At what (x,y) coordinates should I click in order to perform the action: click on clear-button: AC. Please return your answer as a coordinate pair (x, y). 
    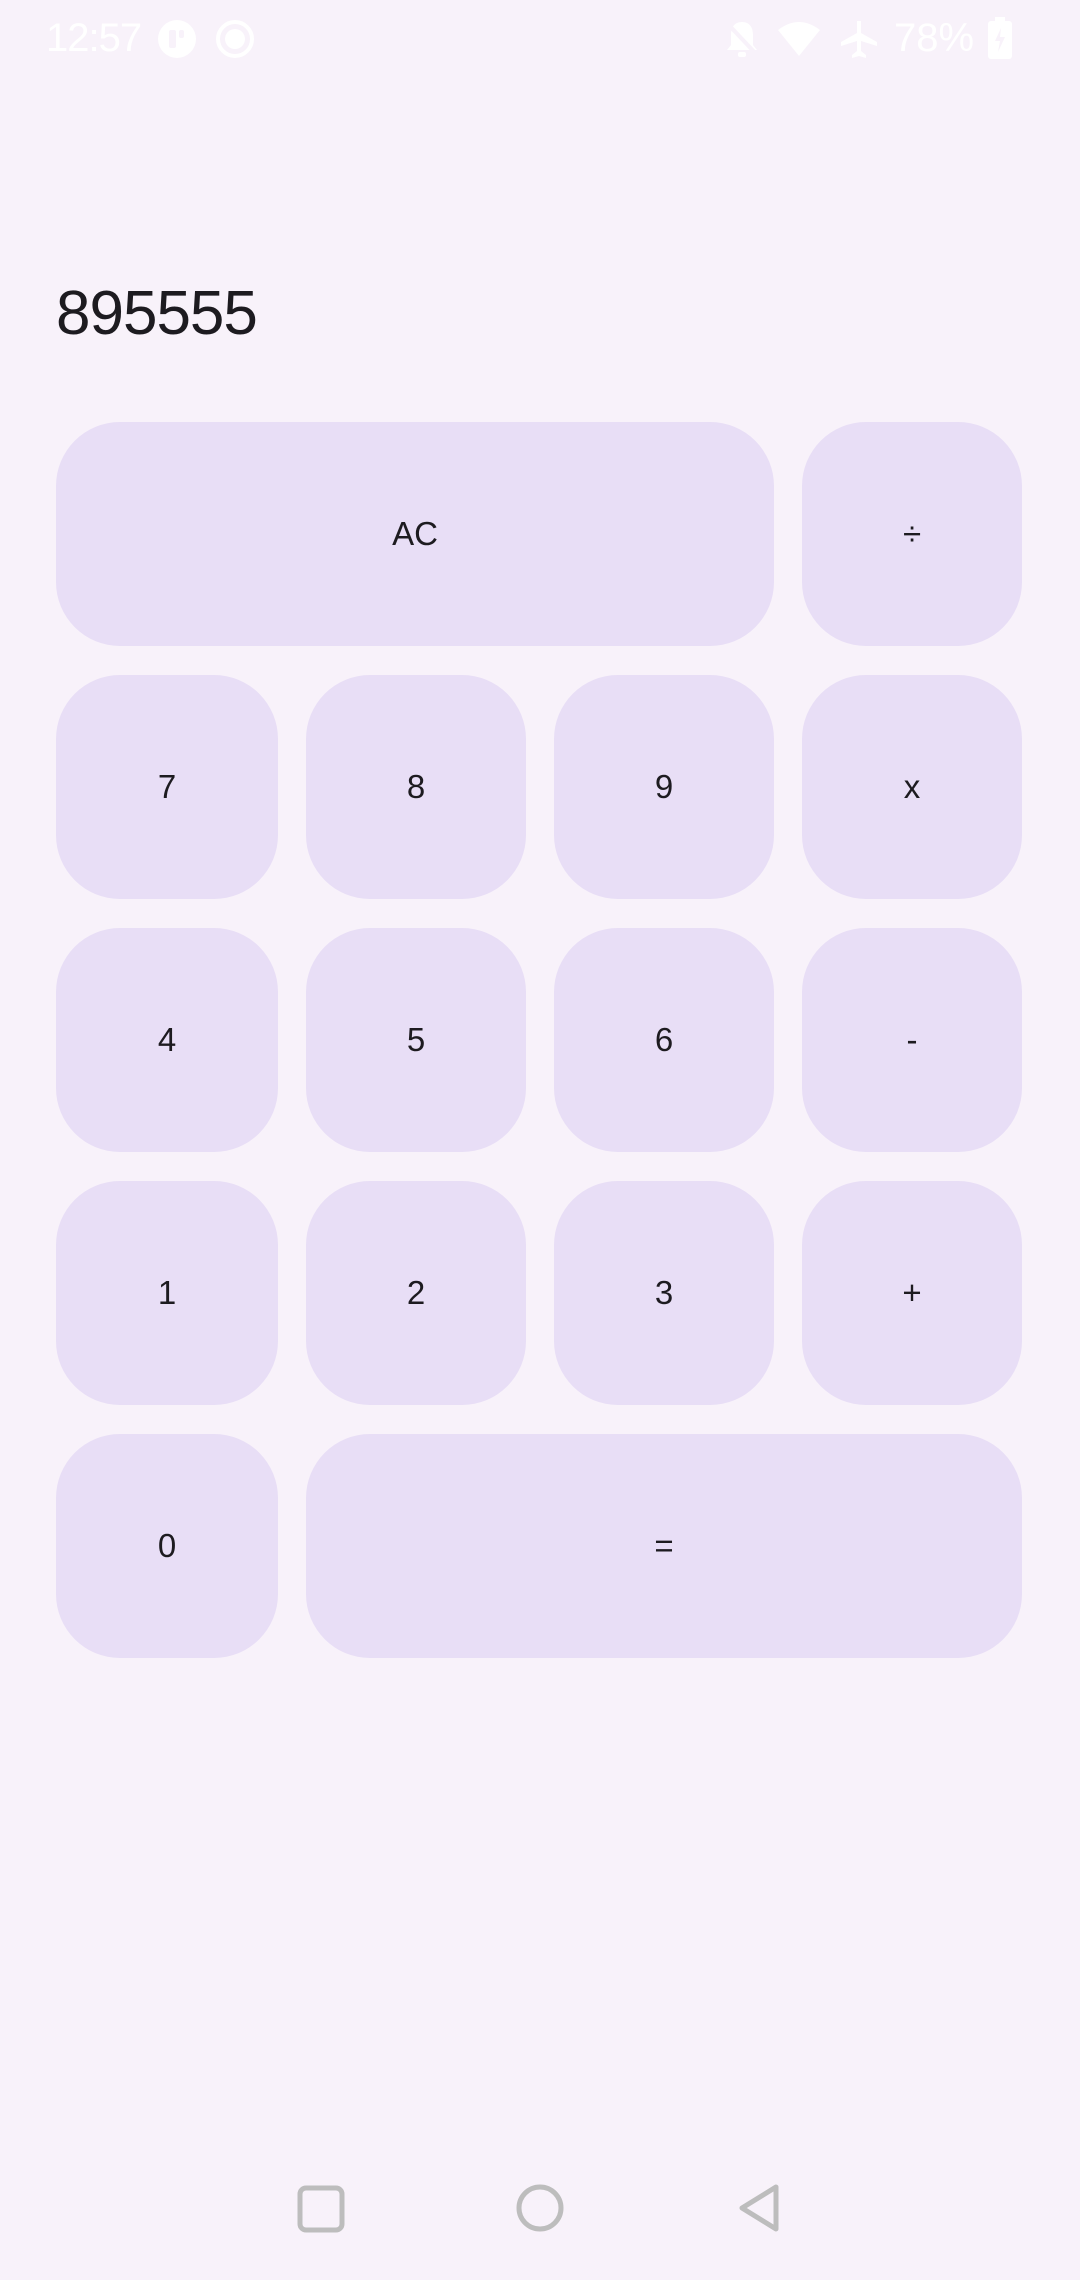
    Looking at the image, I should click on (415, 534).